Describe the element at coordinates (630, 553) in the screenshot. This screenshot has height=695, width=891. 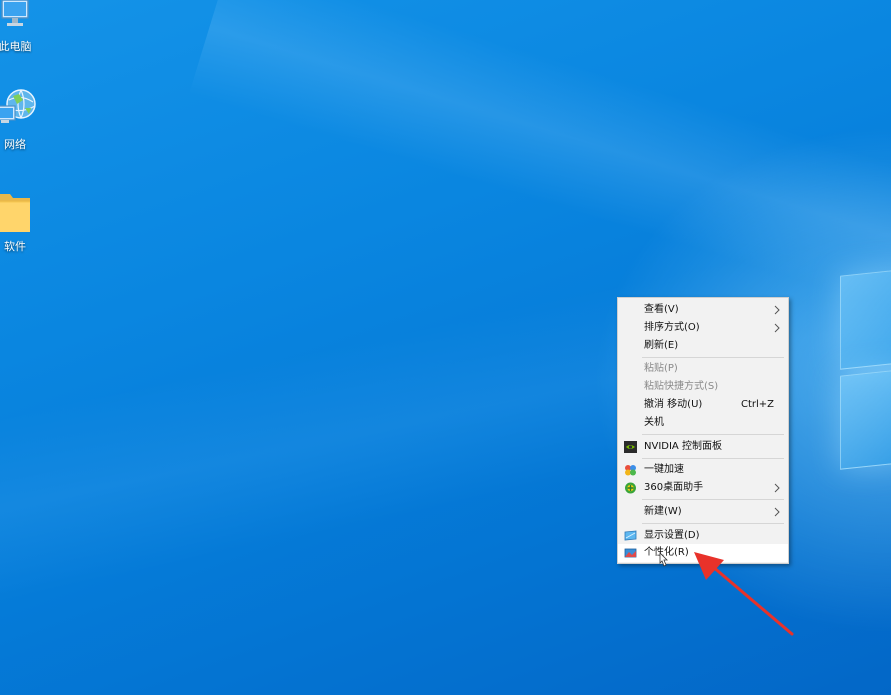
I see `personalize-icon` at that location.